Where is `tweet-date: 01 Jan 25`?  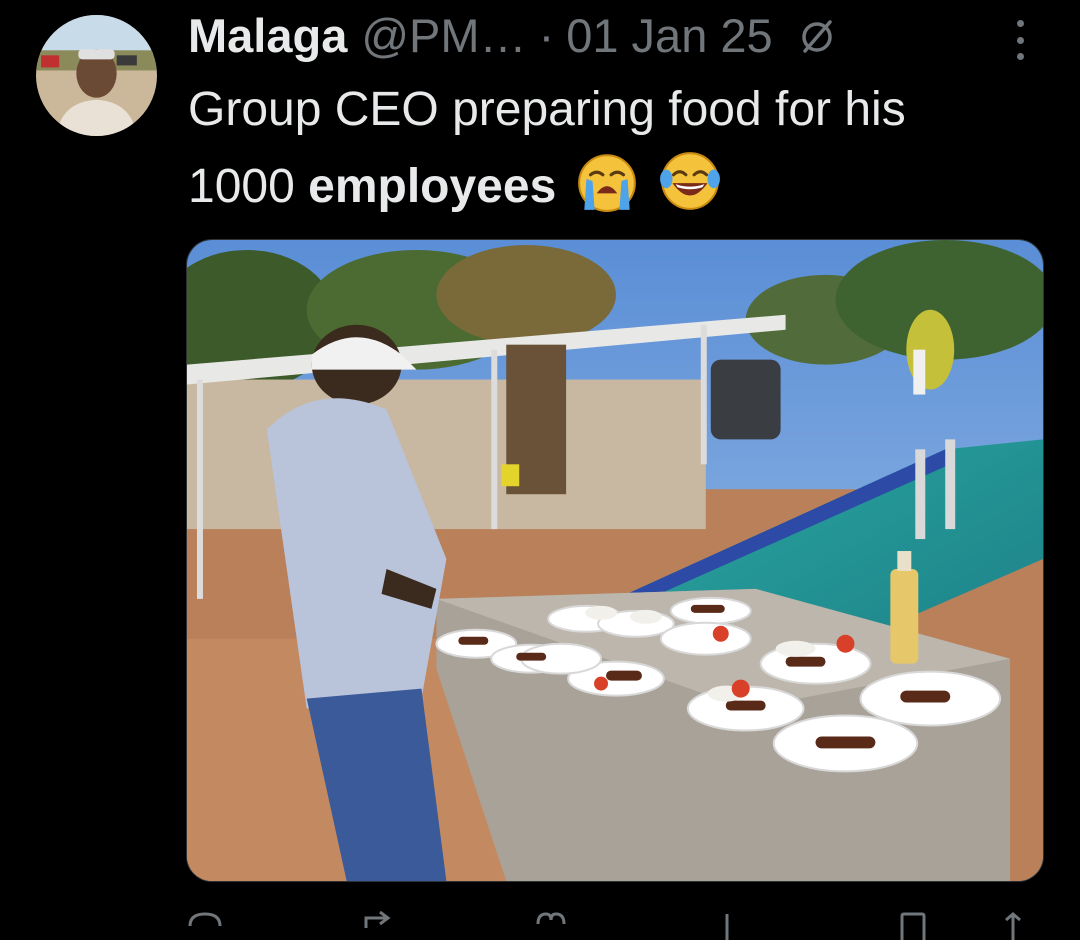
tweet-date: 01 Jan 25 is located at coordinates (669, 36).